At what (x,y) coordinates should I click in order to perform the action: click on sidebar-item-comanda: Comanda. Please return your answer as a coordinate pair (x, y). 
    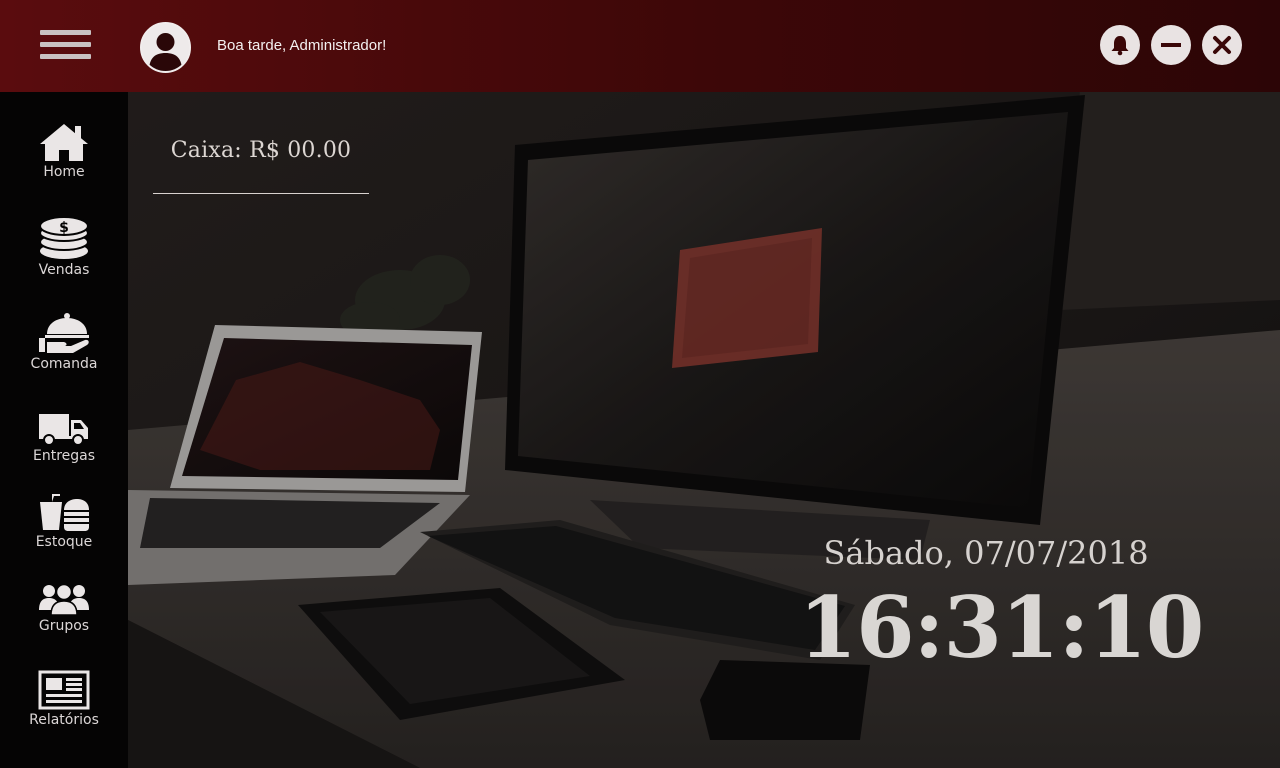
    Looking at the image, I should click on (64, 342).